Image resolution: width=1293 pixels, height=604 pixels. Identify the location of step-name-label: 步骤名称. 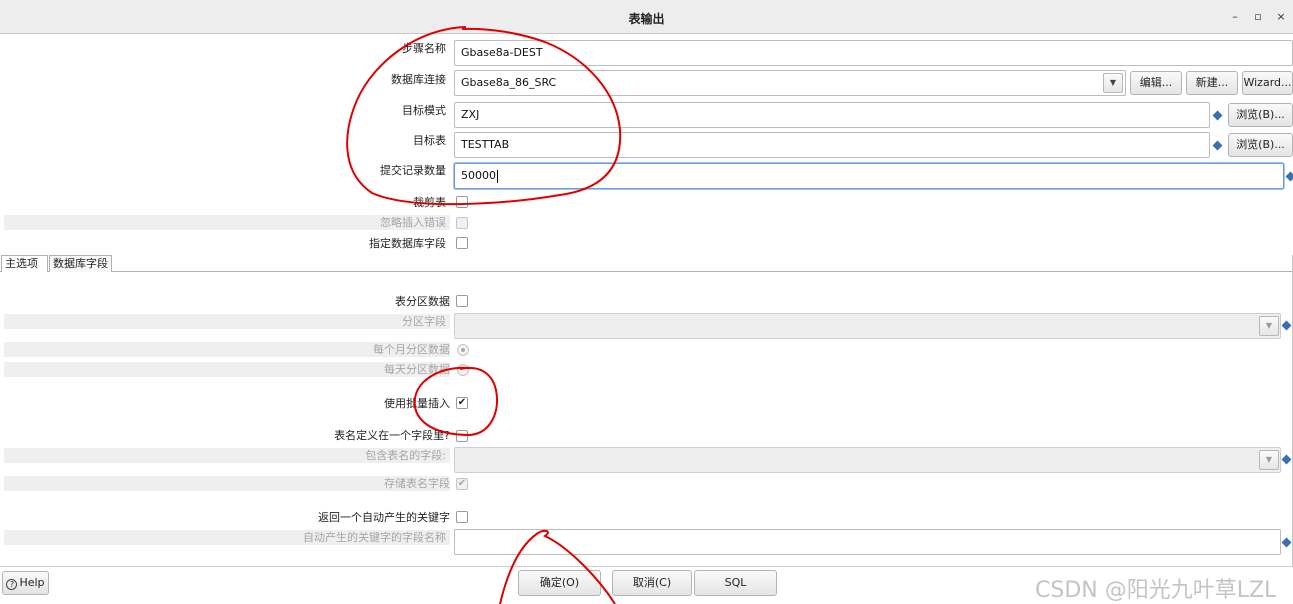
(424, 48).